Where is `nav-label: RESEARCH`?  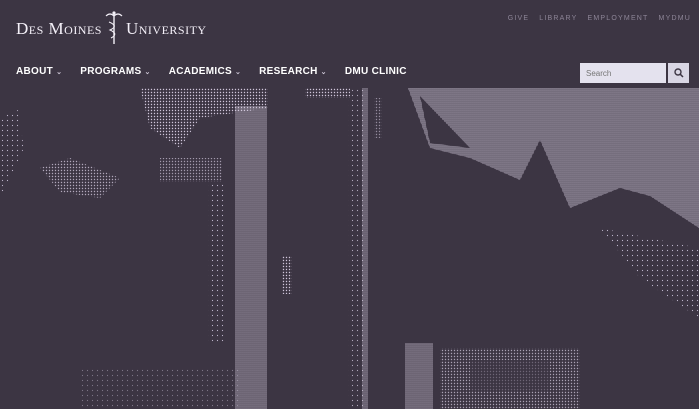
nav-label: RESEARCH is located at coordinates (288, 71).